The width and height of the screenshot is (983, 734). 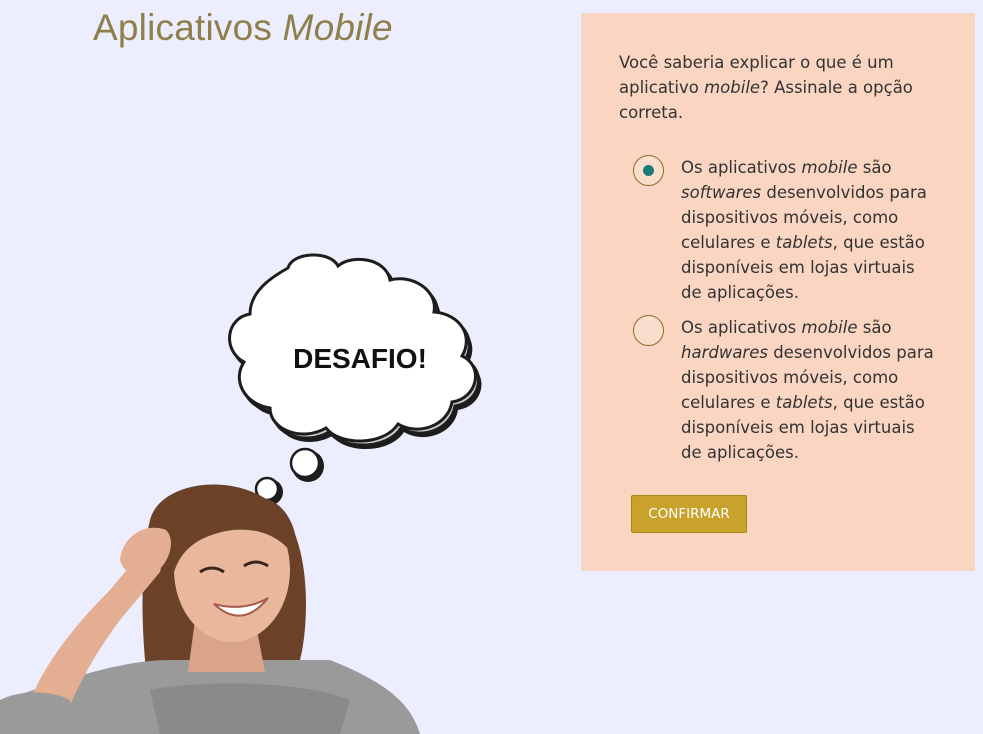 I want to click on page-title-text: Aplicativos, so click(x=188, y=27).